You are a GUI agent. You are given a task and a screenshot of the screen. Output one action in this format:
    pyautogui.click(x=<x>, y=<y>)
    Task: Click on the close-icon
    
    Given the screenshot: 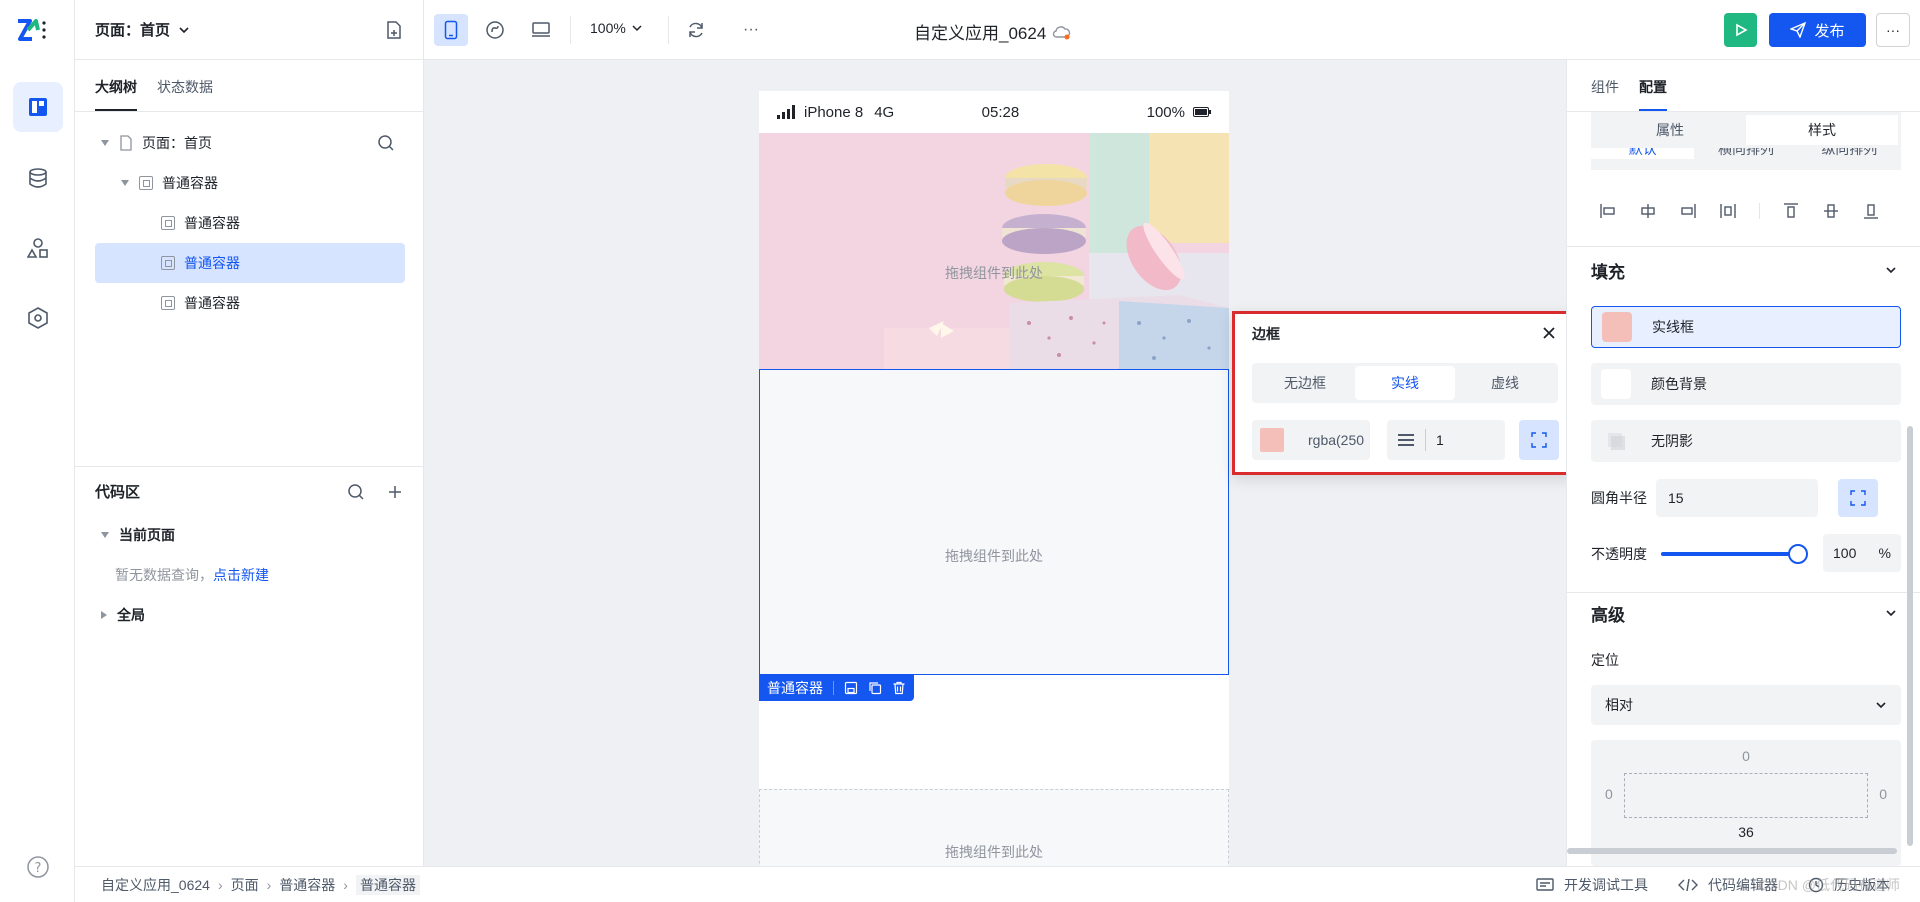 What is the action you would take?
    pyautogui.click(x=1549, y=333)
    